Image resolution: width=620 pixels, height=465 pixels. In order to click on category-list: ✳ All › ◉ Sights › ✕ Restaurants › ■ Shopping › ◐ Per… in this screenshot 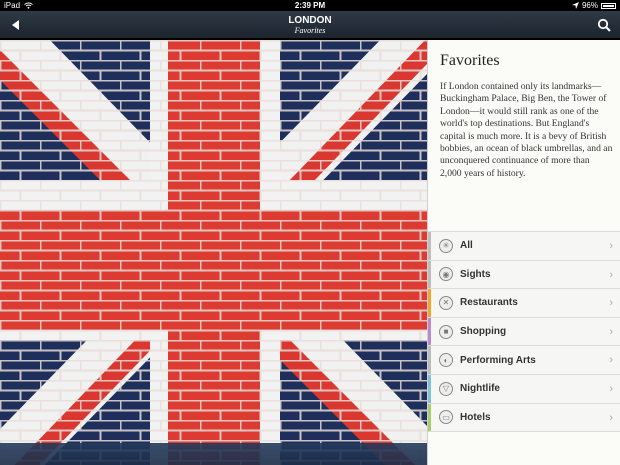, I will do `click(524, 332)`.